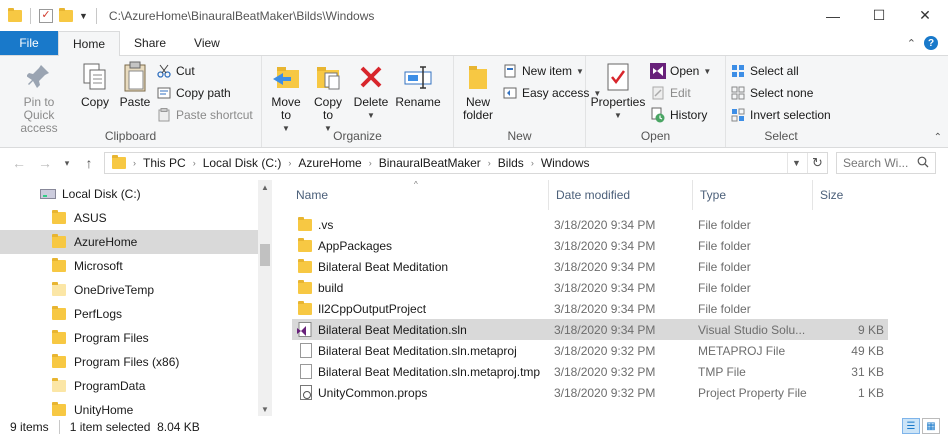 The height and width of the screenshot is (438, 948). I want to click on tab-home: Home, so click(89, 43).